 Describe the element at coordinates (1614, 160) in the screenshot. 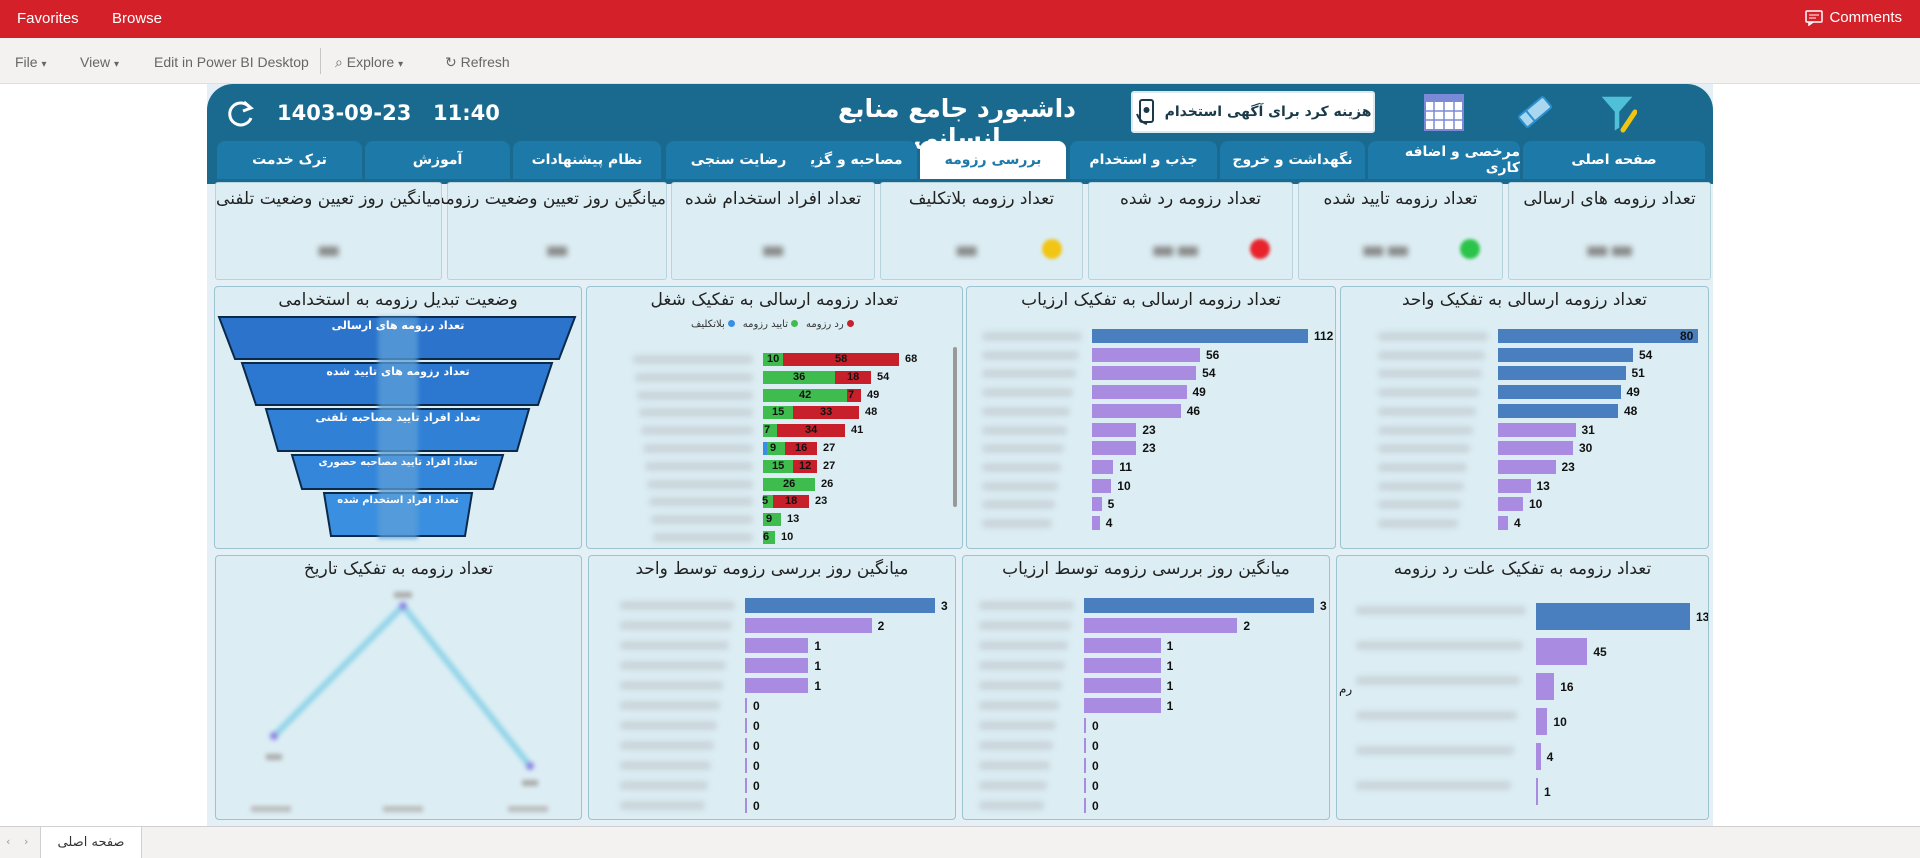

I see `tab-home: صفحه اصلی` at that location.